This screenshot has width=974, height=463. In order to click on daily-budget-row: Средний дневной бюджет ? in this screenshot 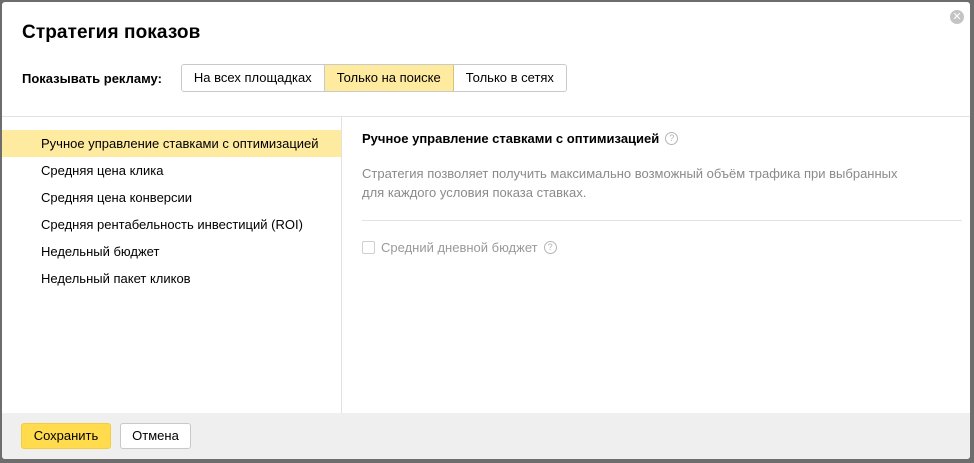, I will do `click(662, 247)`.